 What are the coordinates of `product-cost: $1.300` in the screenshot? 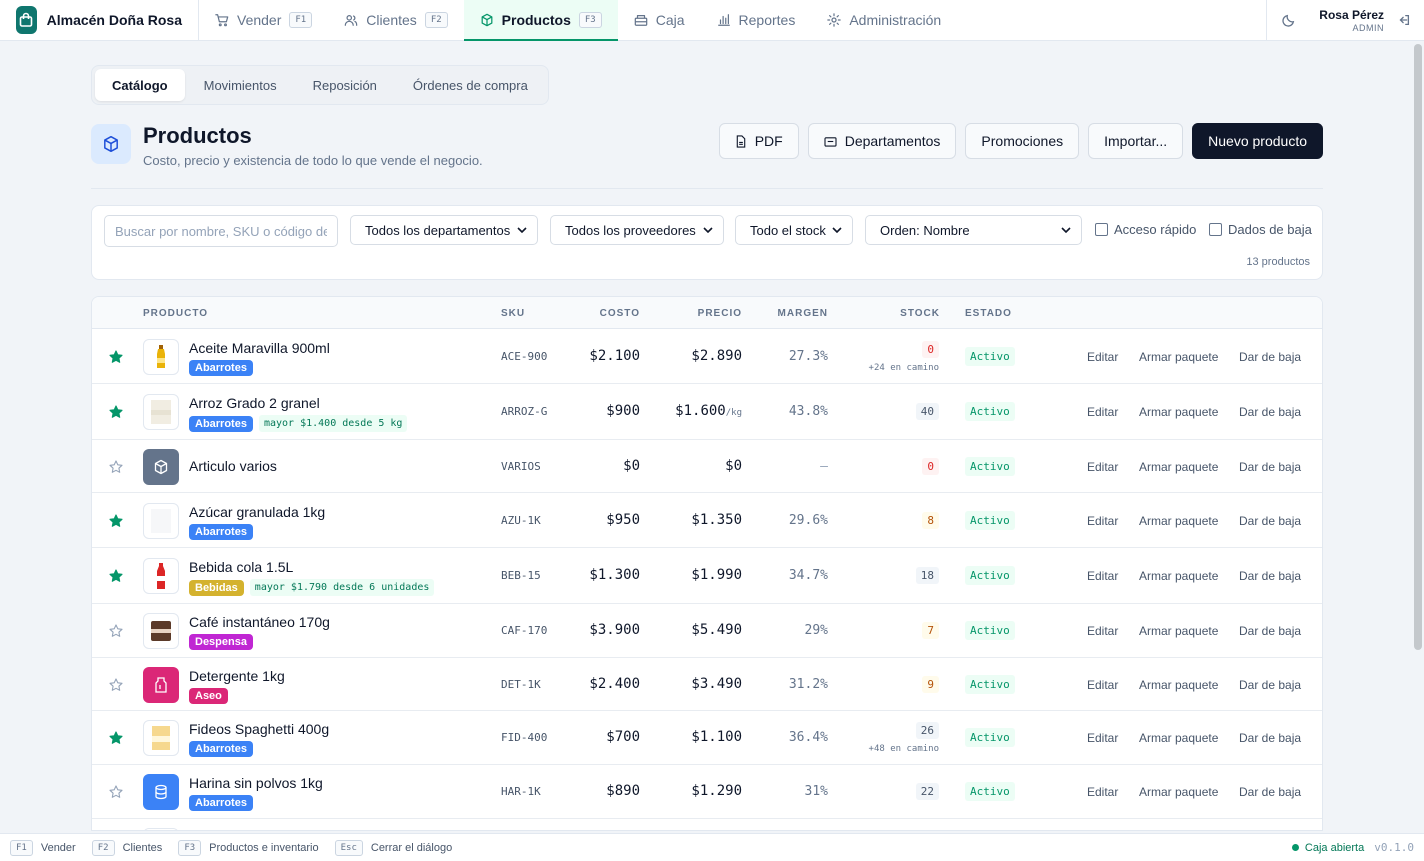 It's located at (614, 575).